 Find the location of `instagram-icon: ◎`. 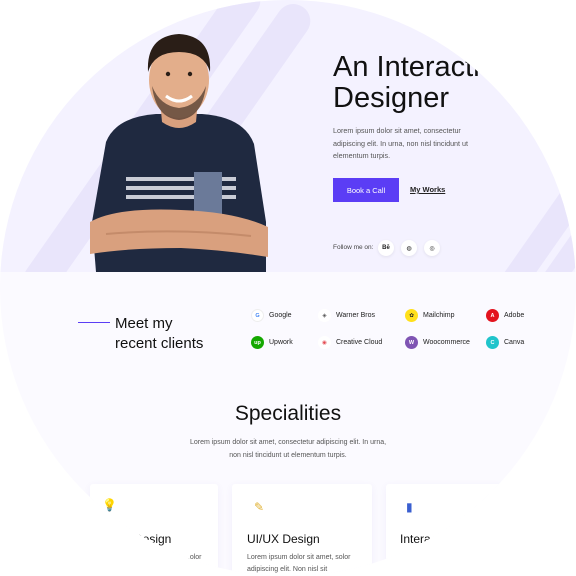

instagram-icon: ◎ is located at coordinates (432, 248).